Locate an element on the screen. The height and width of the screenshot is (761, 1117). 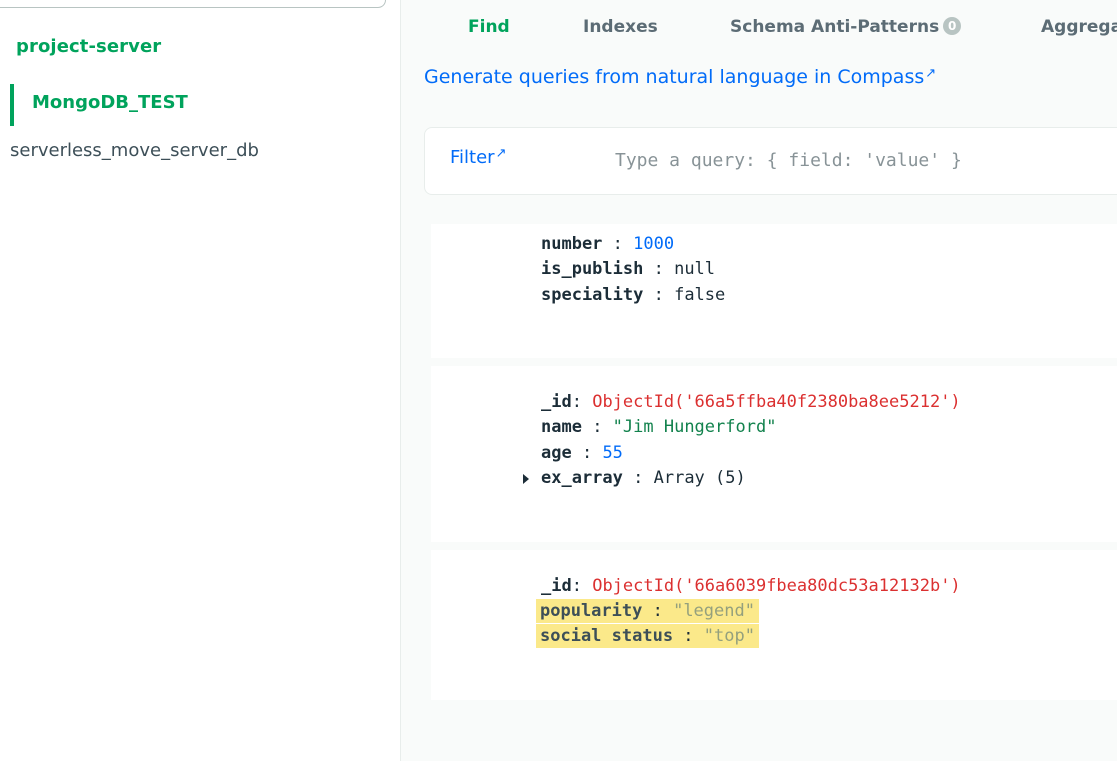
document-field-expandable: ex_array : Array (5) is located at coordinates (634, 478).